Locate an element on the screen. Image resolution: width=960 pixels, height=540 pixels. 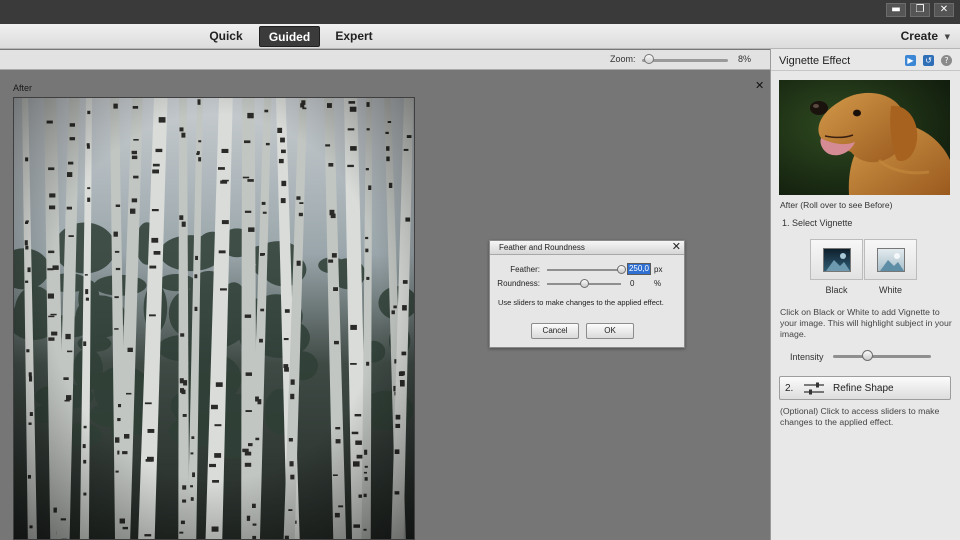
intensity-label: Intensity is located at coordinates (807, 357).